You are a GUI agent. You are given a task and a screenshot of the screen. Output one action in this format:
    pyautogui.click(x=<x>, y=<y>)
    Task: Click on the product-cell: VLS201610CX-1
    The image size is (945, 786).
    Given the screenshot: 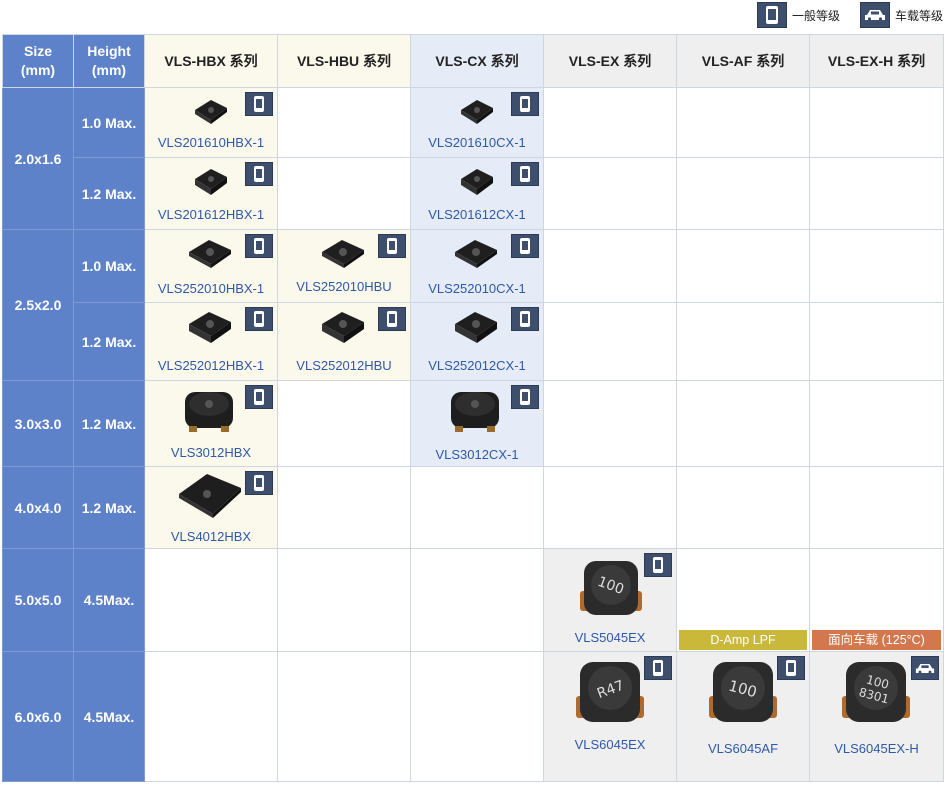 What is the action you would take?
    pyautogui.click(x=477, y=122)
    